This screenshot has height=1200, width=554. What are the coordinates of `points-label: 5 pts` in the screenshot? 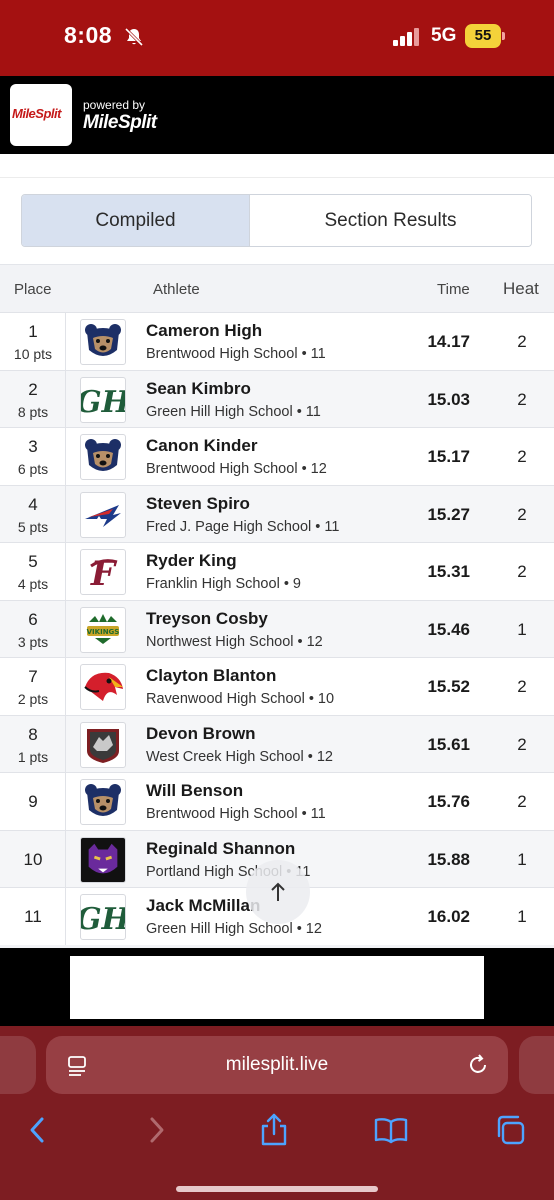 It's located at (33, 526).